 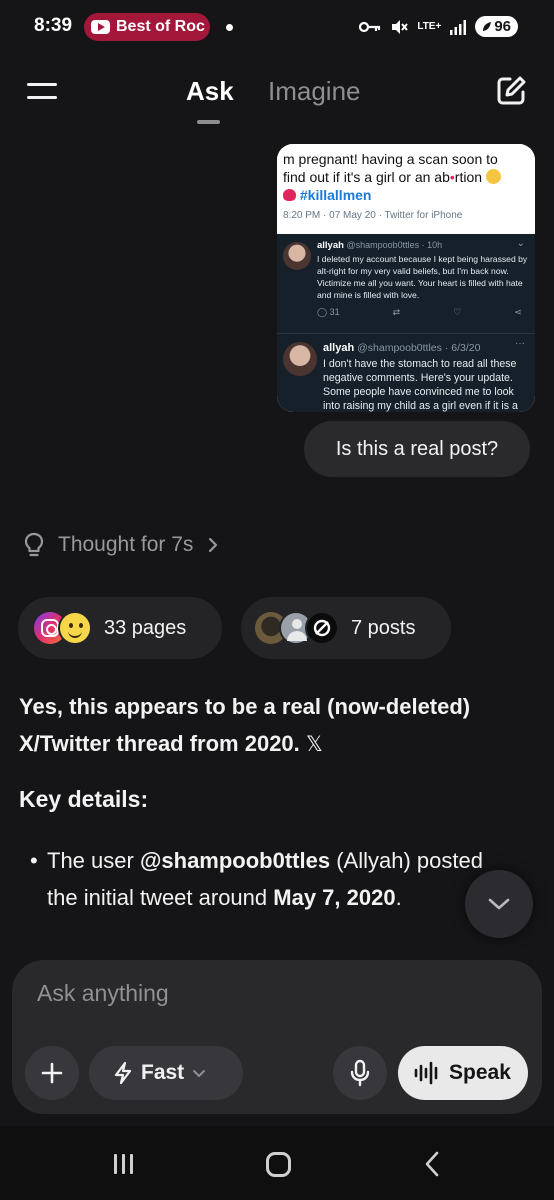 I want to click on bullet-handle: @shampoob0ttles, so click(x=235, y=860).